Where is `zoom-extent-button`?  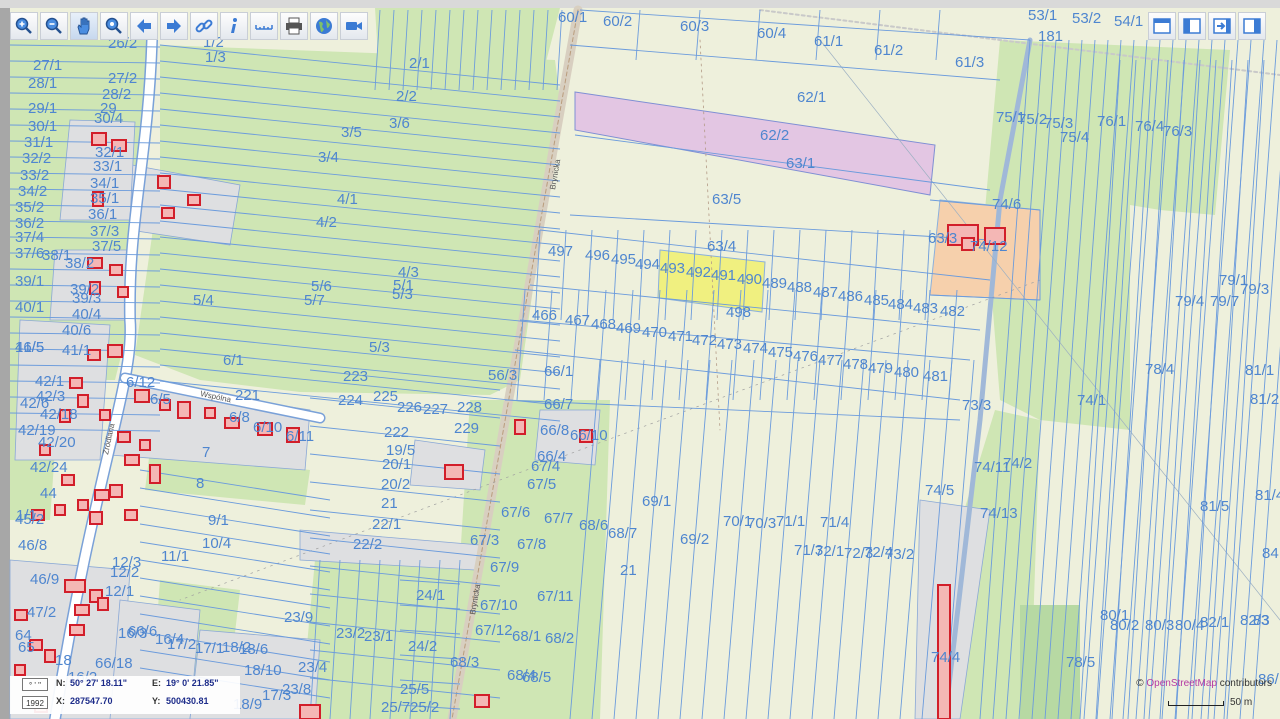 zoom-extent-button is located at coordinates (114, 26).